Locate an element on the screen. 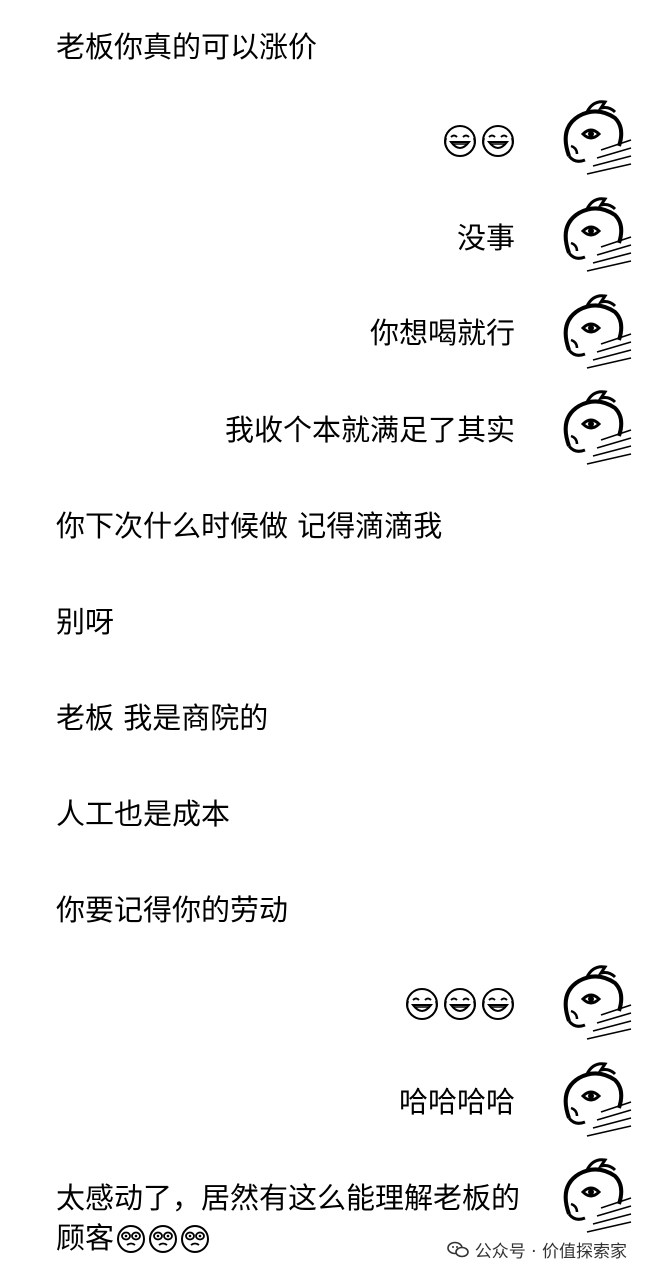  message-text: 你想喝就行 is located at coordinates (442, 333).